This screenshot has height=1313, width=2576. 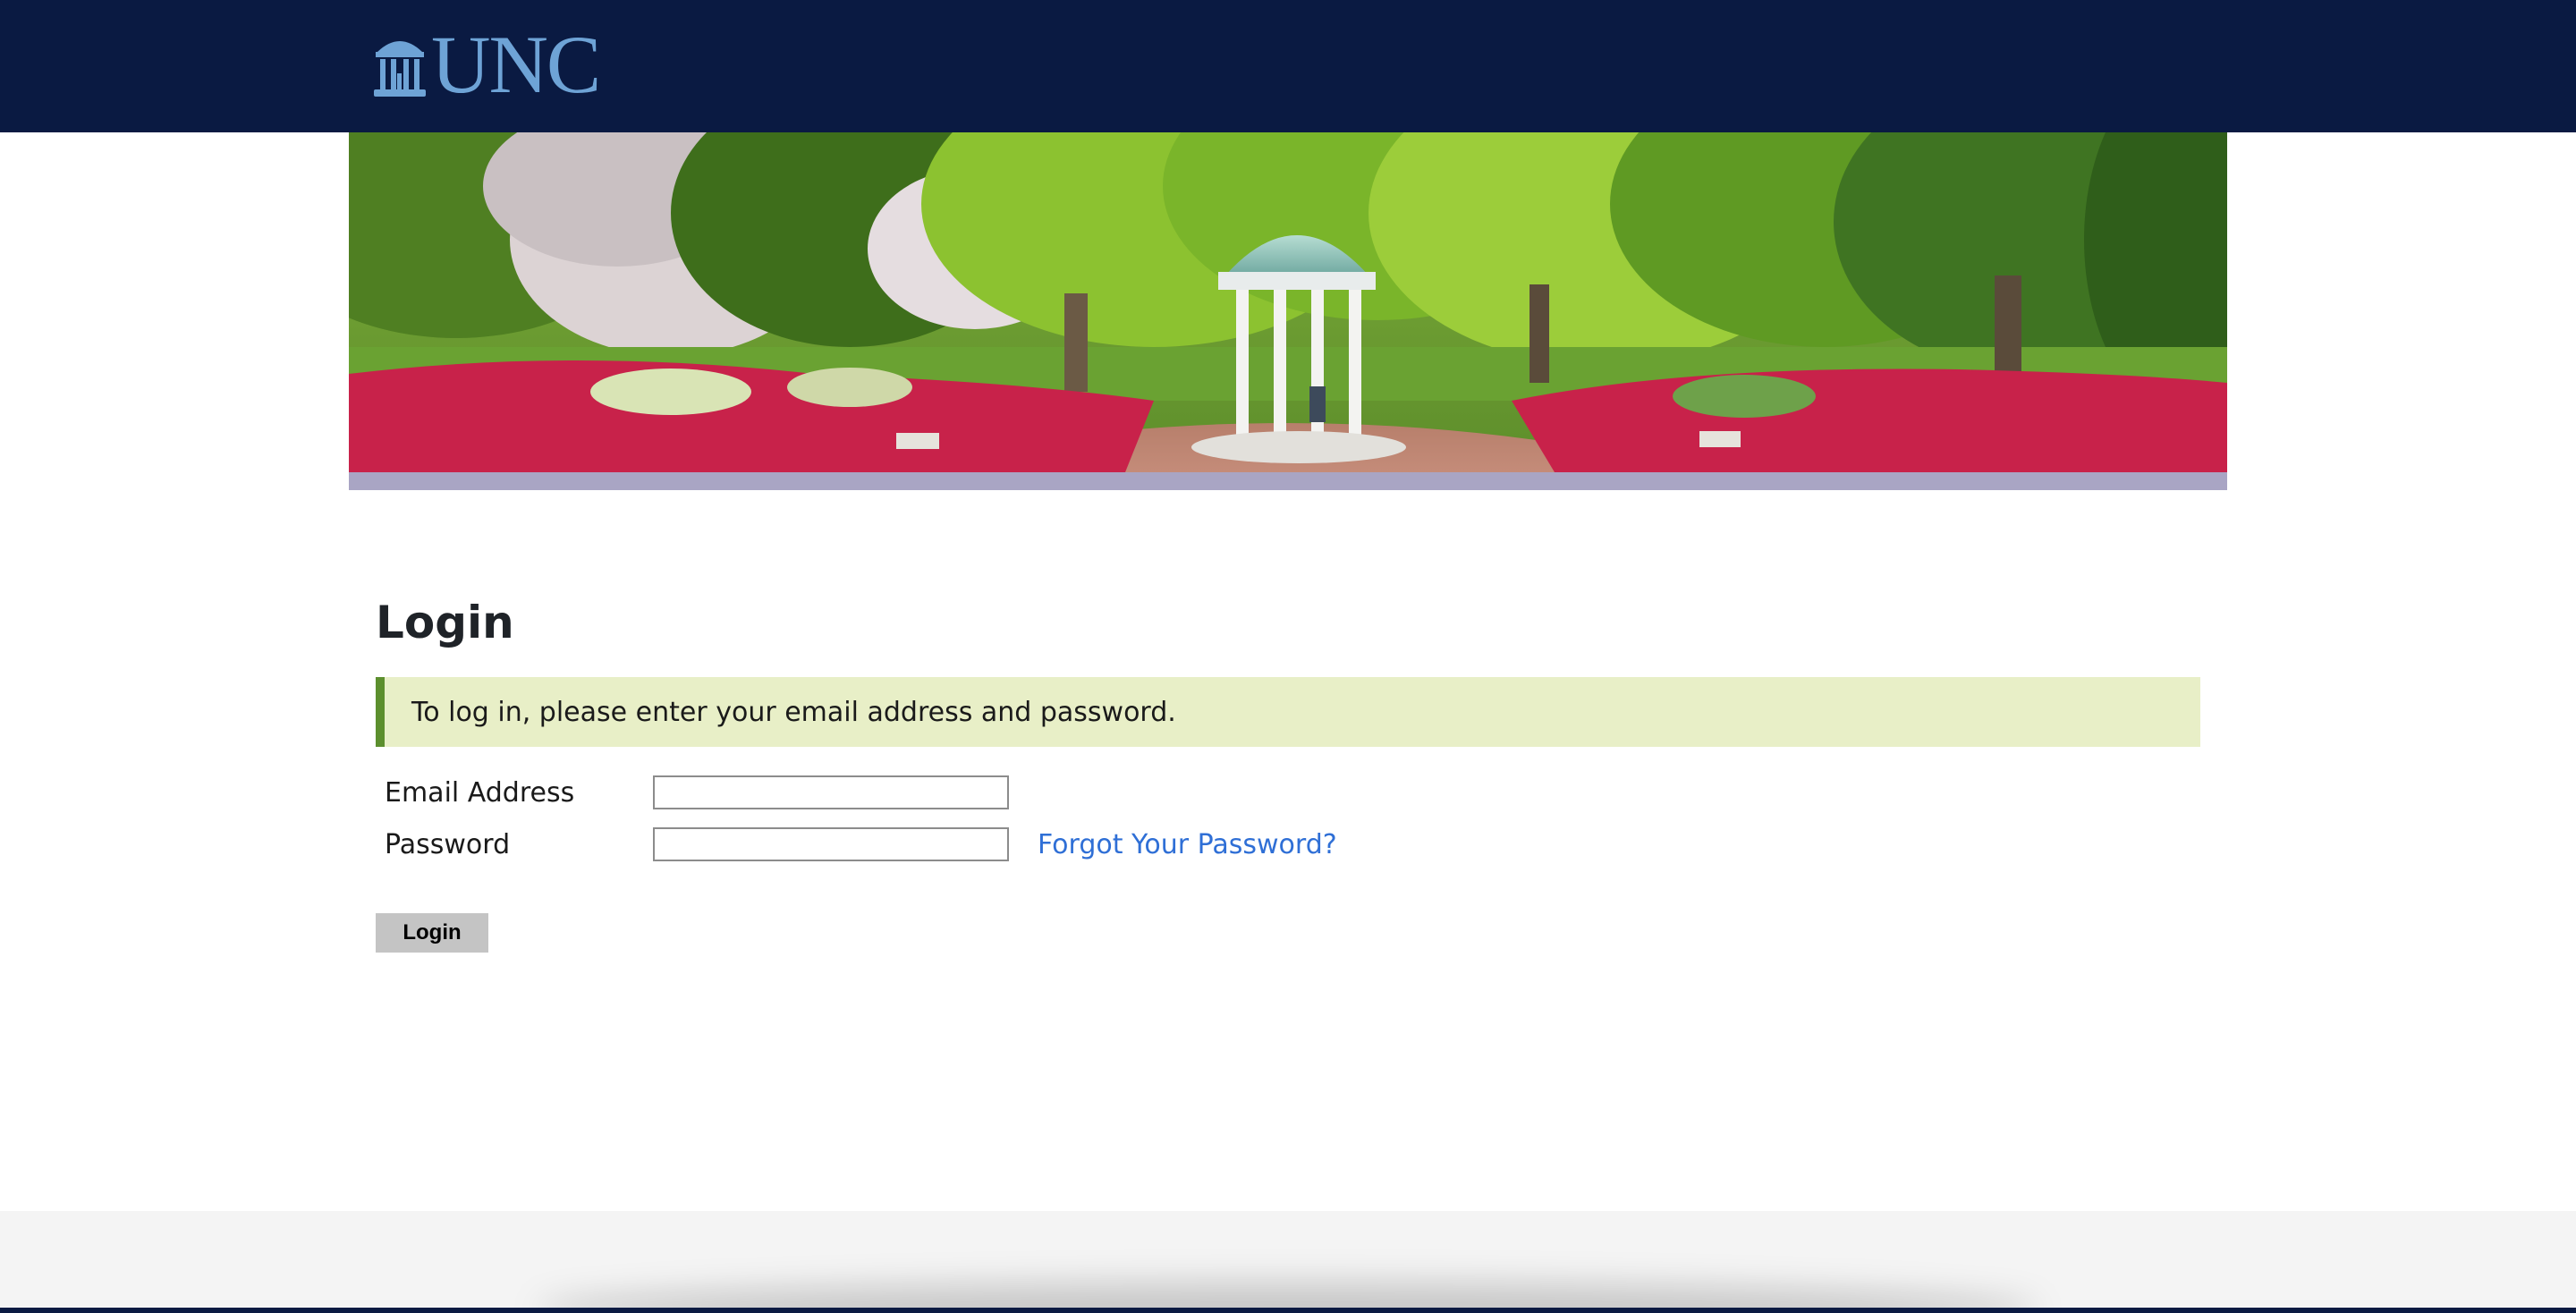 What do you see at coordinates (1288, 1262) in the screenshot?
I see `page-footer` at bounding box center [1288, 1262].